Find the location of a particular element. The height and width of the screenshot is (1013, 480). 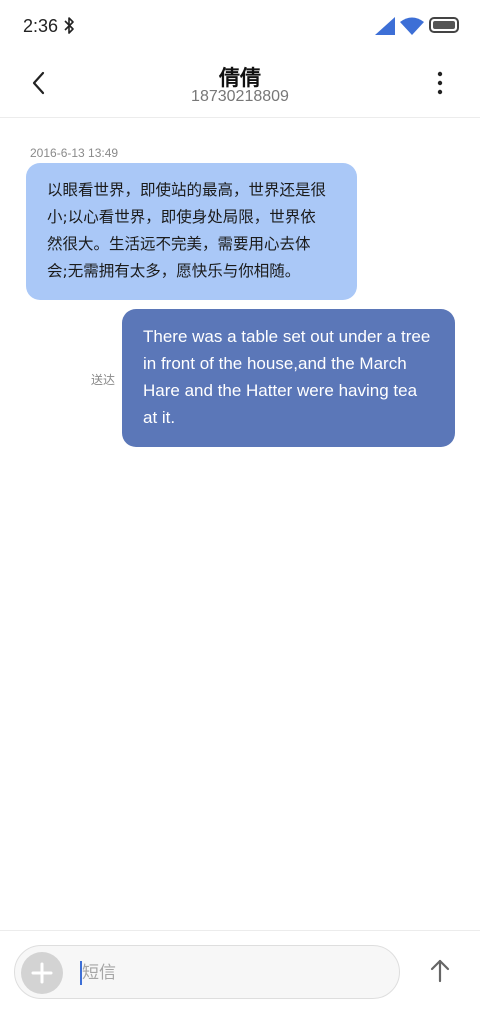

conversation-header: 倩倩 18730218809 is located at coordinates (240, 85).